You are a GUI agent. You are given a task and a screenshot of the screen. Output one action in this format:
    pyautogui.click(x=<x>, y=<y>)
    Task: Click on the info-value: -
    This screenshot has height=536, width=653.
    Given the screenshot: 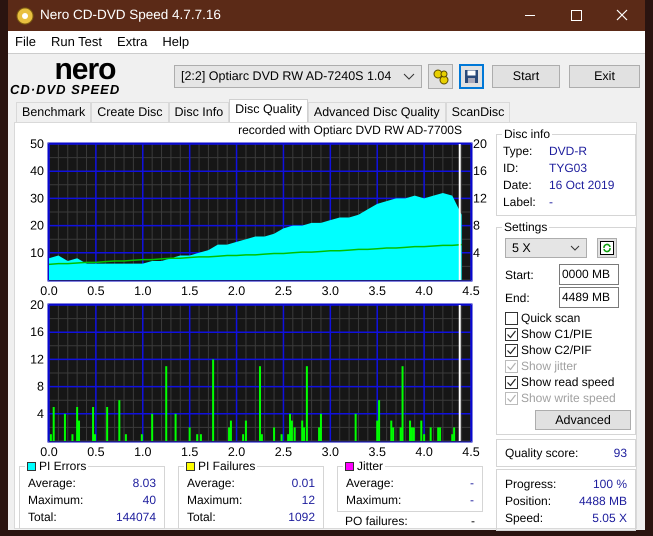 What is the action you would take?
    pyautogui.click(x=551, y=202)
    